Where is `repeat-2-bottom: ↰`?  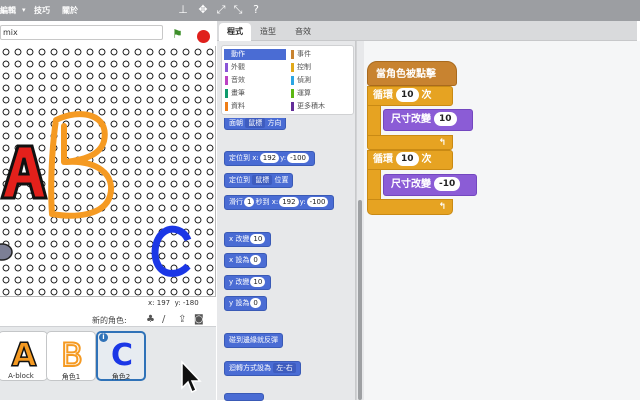 repeat-2-bottom: ↰ is located at coordinates (410, 207).